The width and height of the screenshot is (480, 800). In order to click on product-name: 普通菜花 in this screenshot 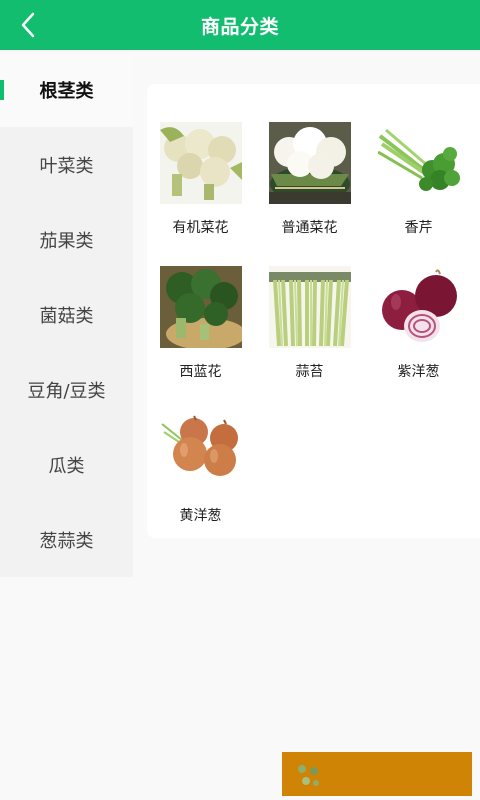, I will do `click(309, 228)`.